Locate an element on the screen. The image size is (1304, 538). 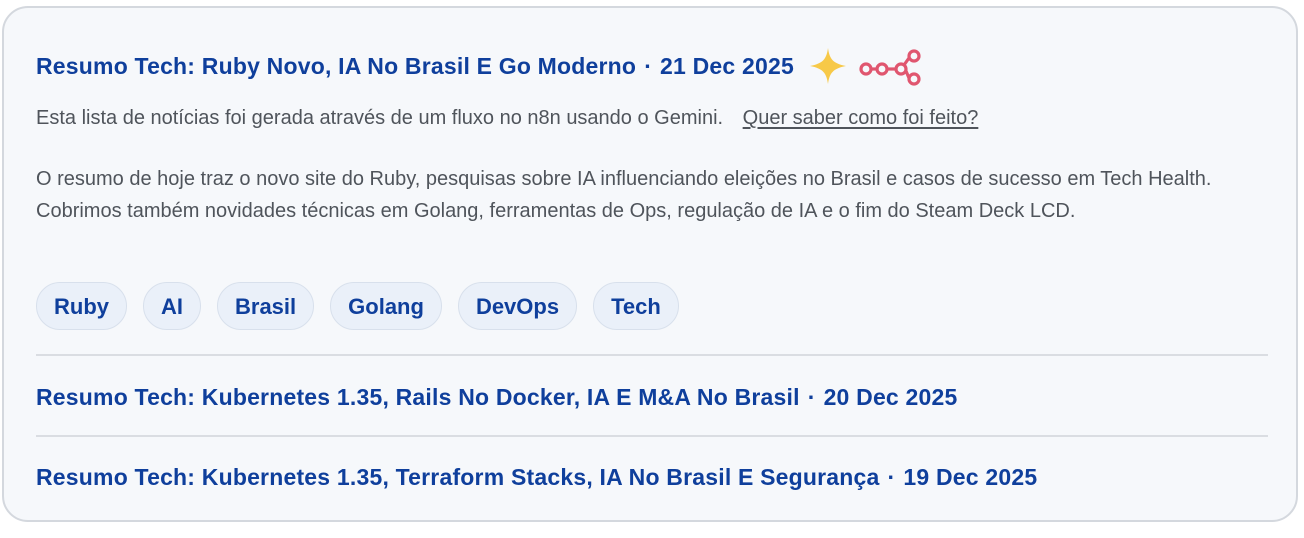
tag-ruby: Ruby is located at coordinates (81, 306).